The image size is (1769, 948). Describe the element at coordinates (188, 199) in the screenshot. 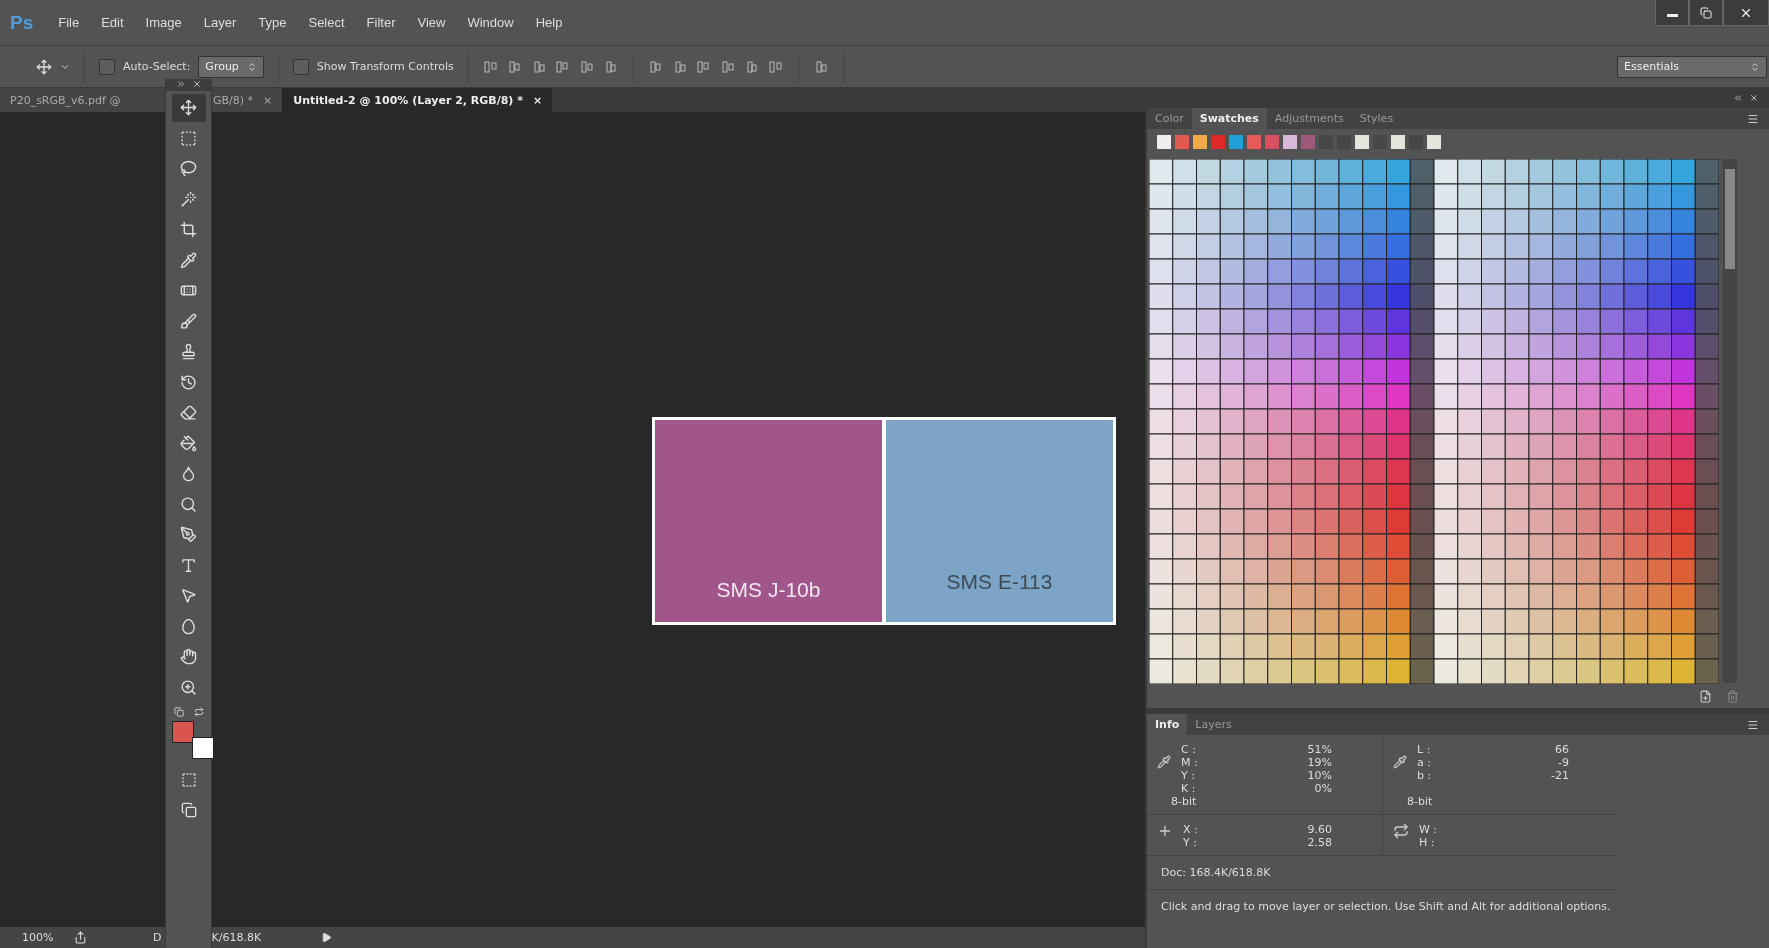

I see `wand-icon` at that location.